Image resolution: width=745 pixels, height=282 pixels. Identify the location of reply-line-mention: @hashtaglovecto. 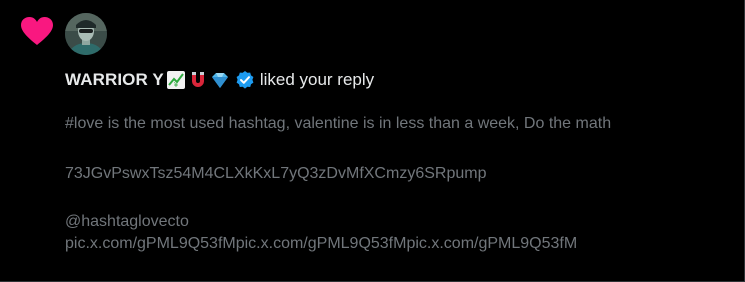
(127, 221).